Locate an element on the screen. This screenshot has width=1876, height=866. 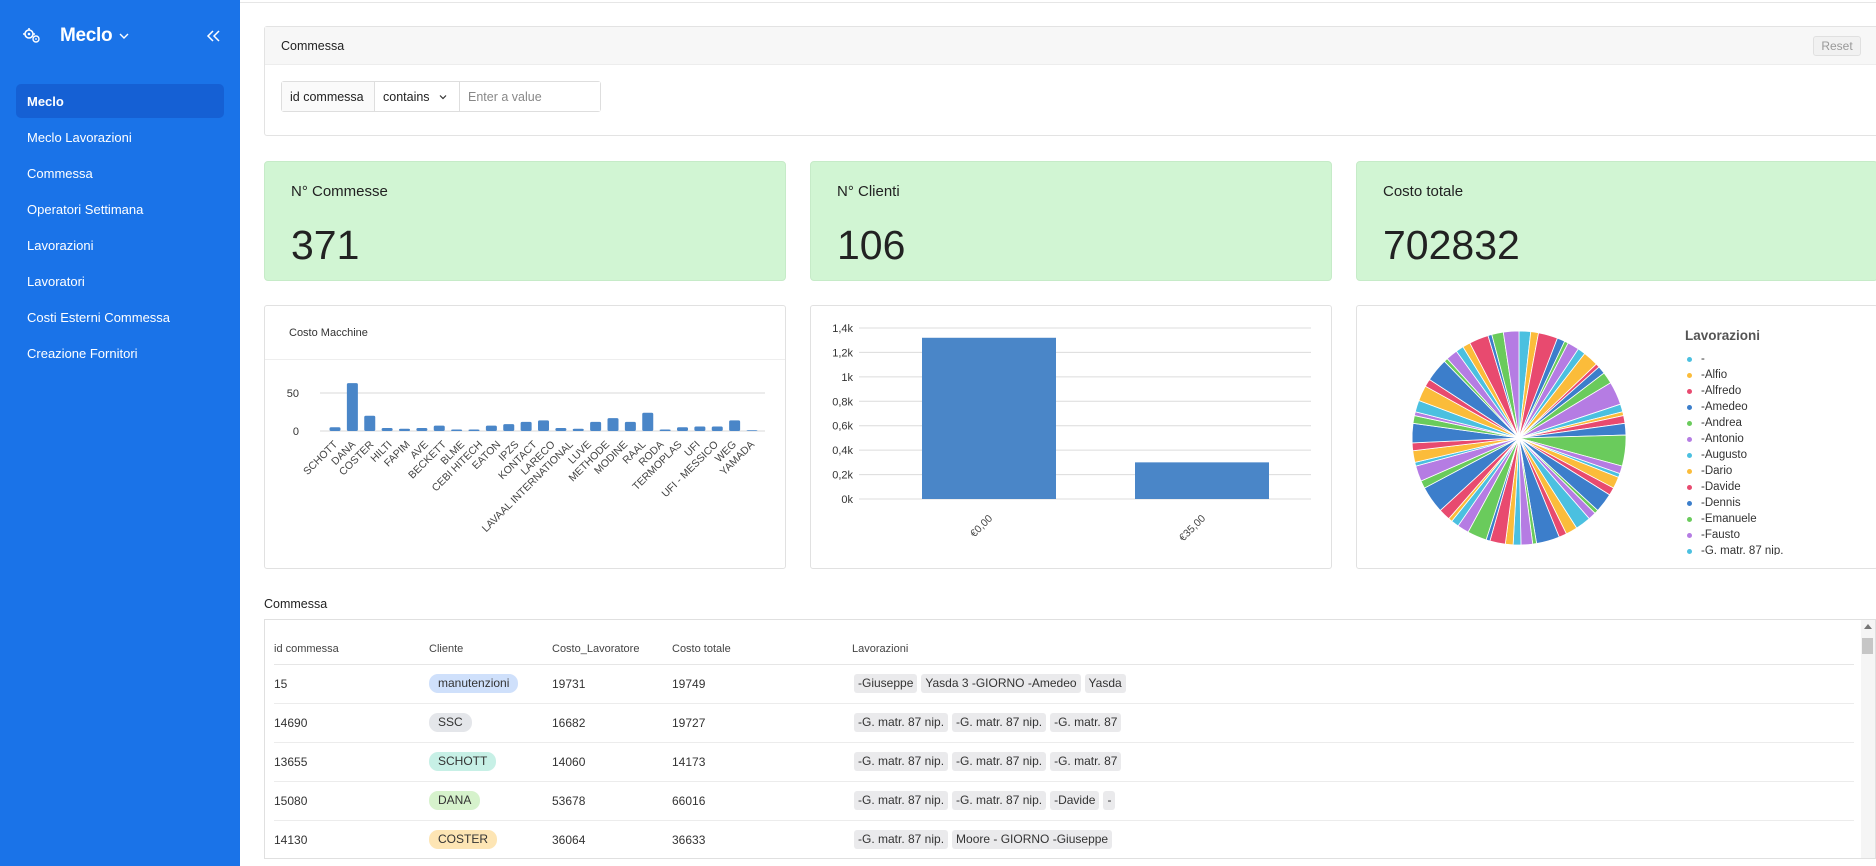
legend-item: -Davide is located at coordinates (1781, 487).